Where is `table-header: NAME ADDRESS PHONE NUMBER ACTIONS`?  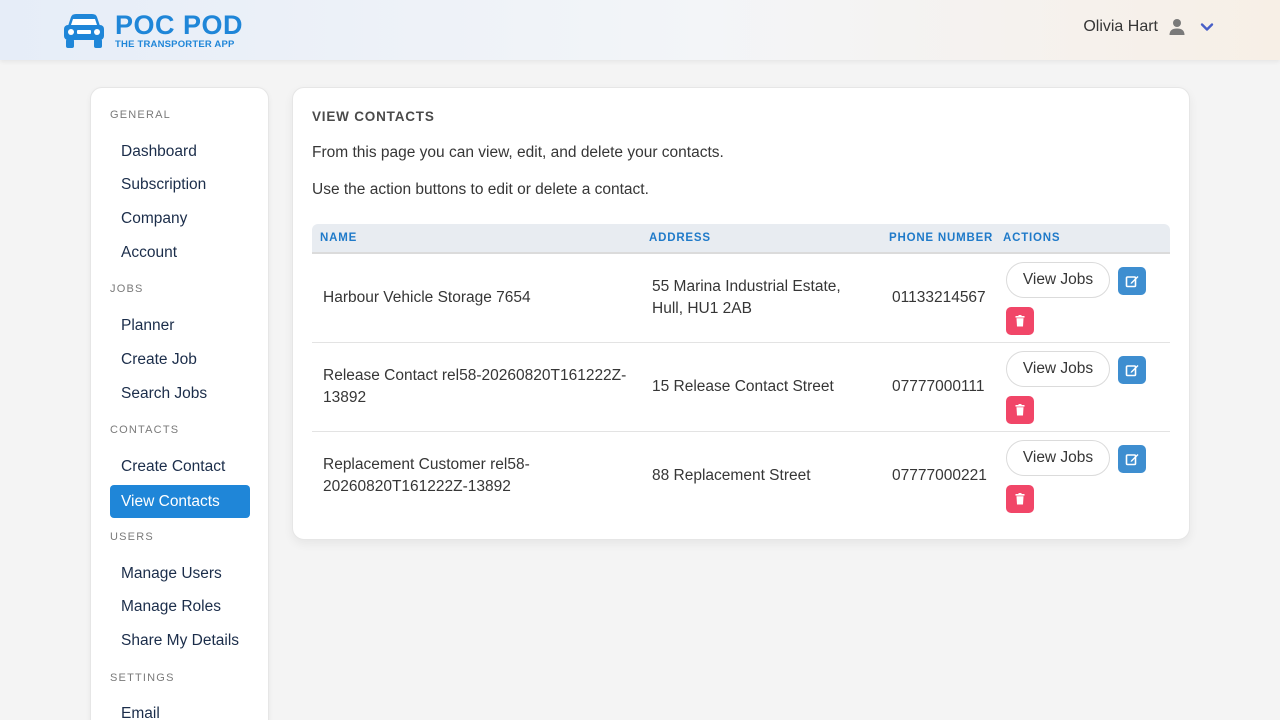
table-header: NAME ADDRESS PHONE NUMBER ACTIONS is located at coordinates (741, 239).